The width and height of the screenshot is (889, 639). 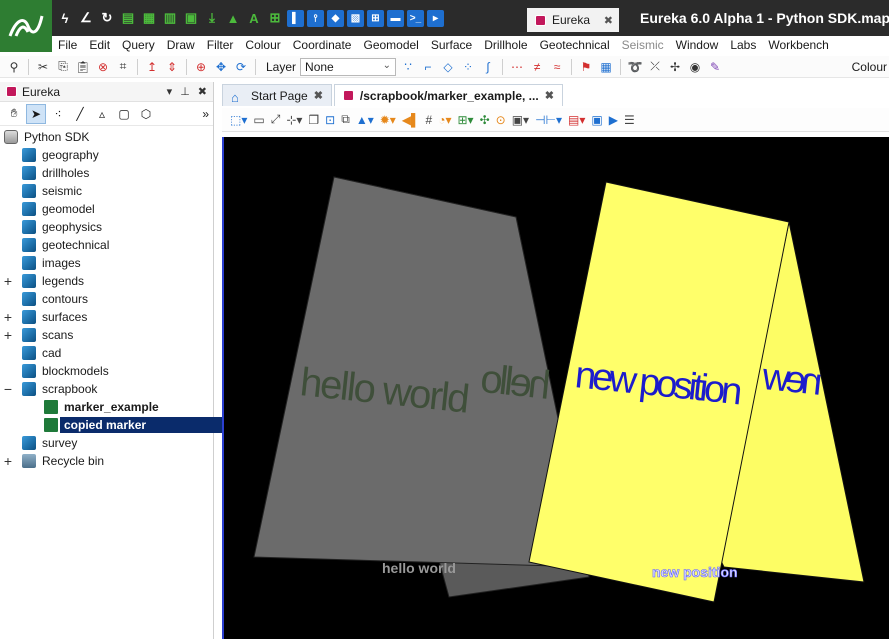 I want to click on polyline-icon: ⌐, so click(x=428, y=67).